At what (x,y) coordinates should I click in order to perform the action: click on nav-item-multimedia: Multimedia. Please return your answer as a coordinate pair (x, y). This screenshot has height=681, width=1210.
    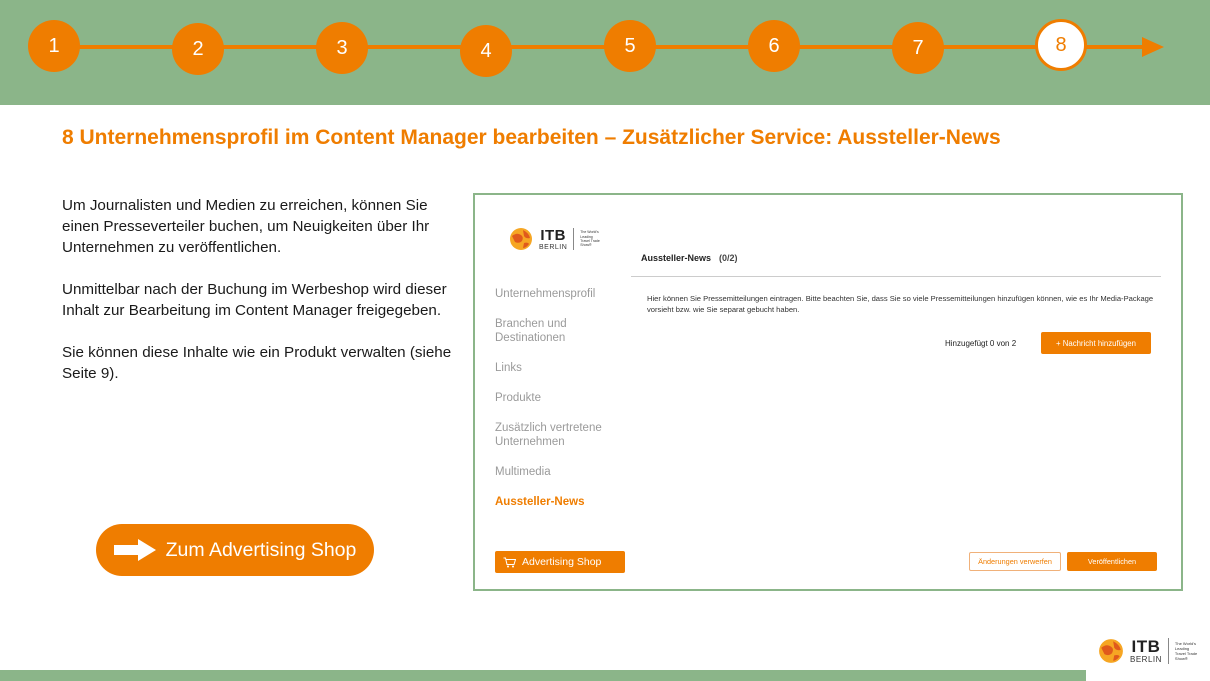
    Looking at the image, I should click on (565, 472).